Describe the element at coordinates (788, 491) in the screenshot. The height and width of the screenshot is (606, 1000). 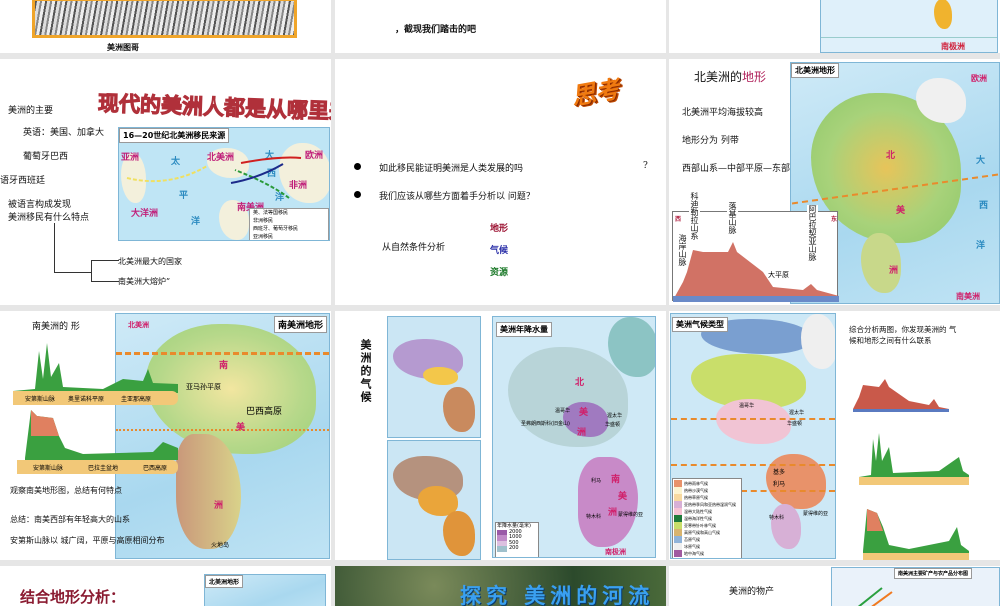
I see `latitude-line` at that location.